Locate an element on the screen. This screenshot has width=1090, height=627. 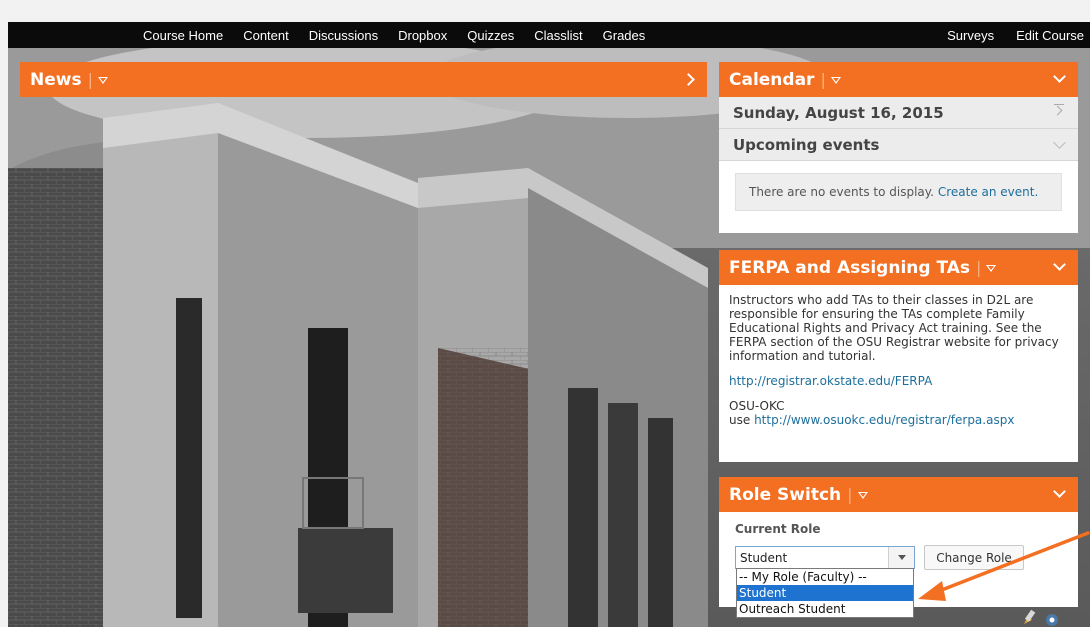
upcoming-events-label: Upcoming events is located at coordinates (806, 144).